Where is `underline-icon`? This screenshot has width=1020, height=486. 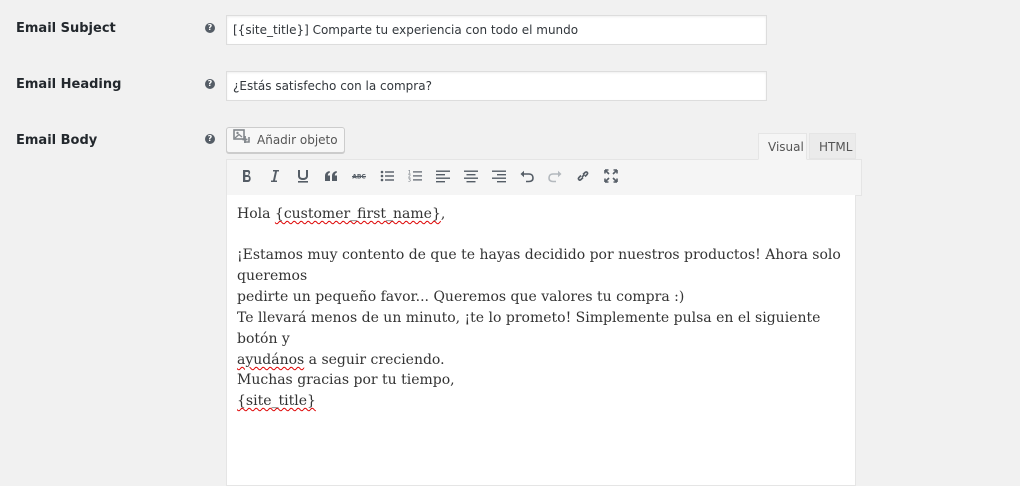
underline-icon is located at coordinates (303, 178).